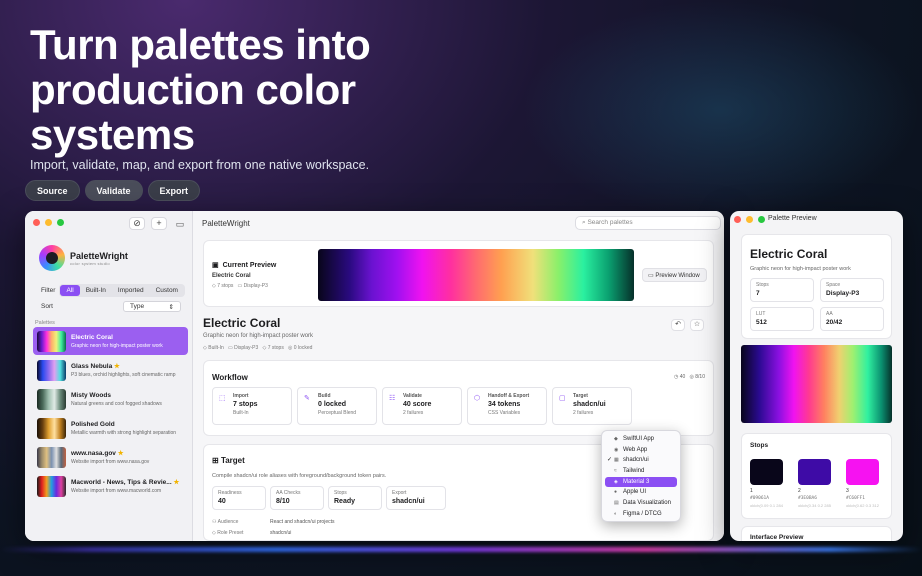 This screenshot has height=576, width=922. What do you see at coordinates (152, 306) in the screenshot?
I see `sort-select: Type ⇕` at bounding box center [152, 306].